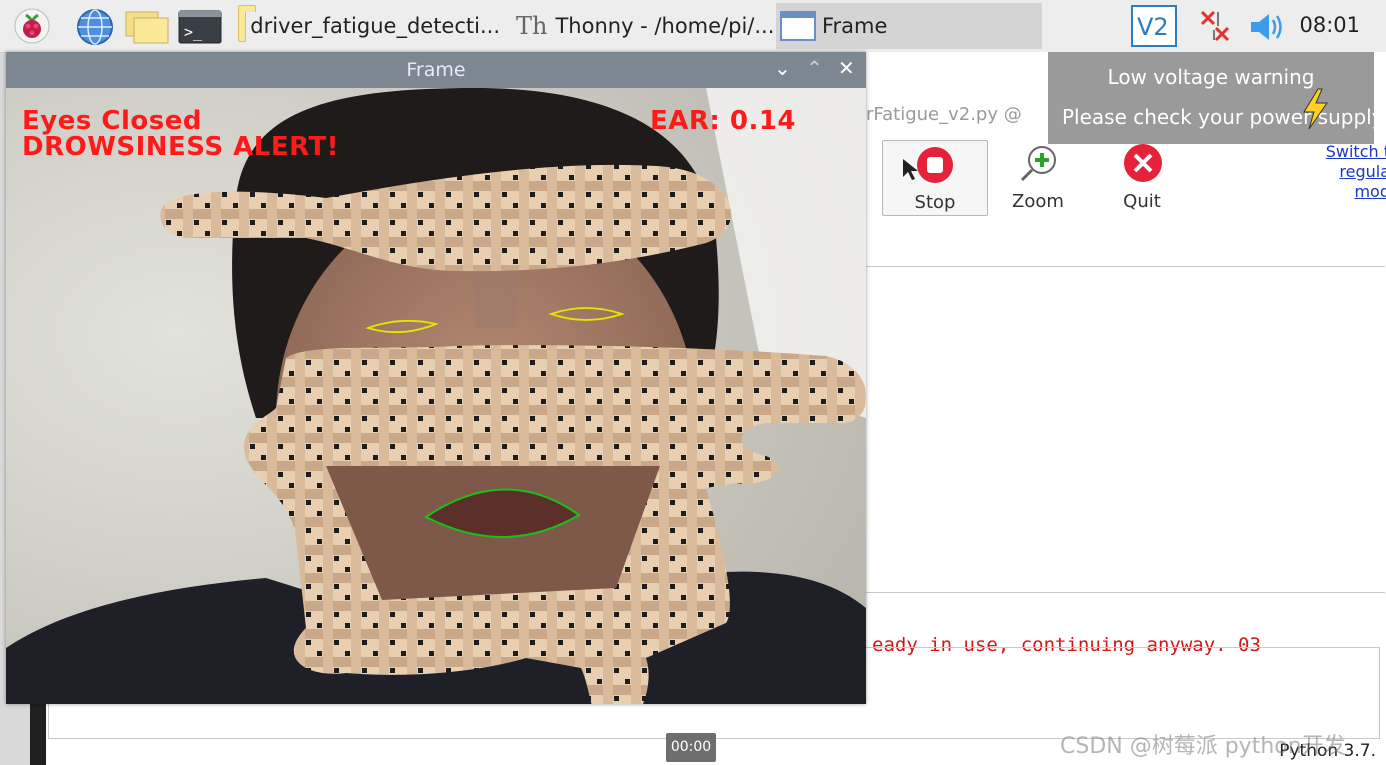 Image resolution: width=1386 pixels, height=765 pixels. What do you see at coordinates (935, 202) in the screenshot?
I see `stop-label: Stop` at bounding box center [935, 202].